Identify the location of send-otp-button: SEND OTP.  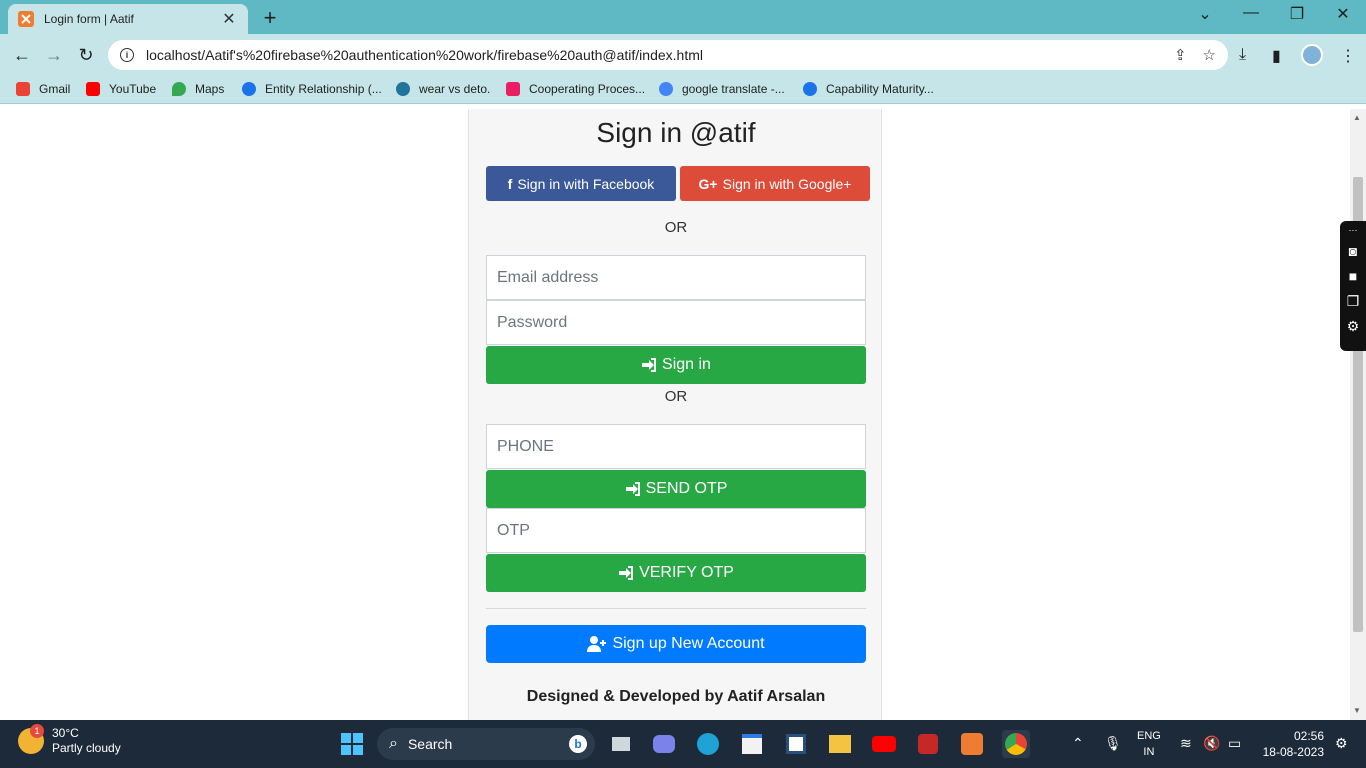
(676, 489).